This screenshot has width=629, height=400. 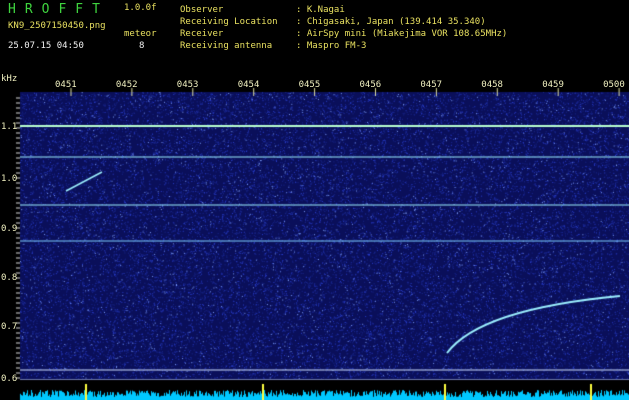 What do you see at coordinates (9, 278) in the screenshot?
I see `y-tick-label: 0.8` at bounding box center [9, 278].